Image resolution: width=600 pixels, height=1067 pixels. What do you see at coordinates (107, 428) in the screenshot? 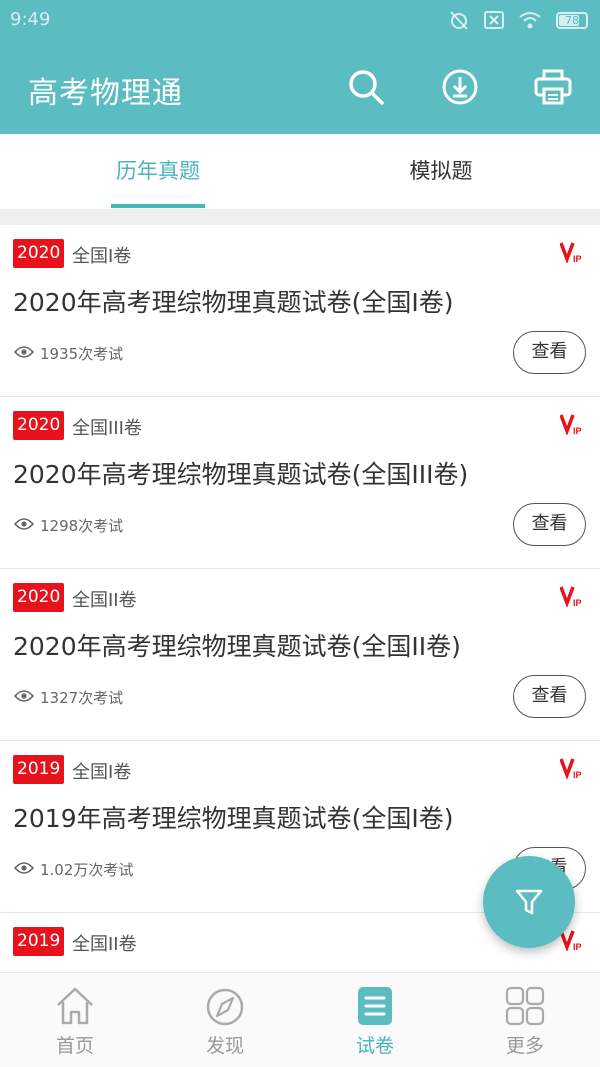
I see `region-label: 全国III卷` at bounding box center [107, 428].